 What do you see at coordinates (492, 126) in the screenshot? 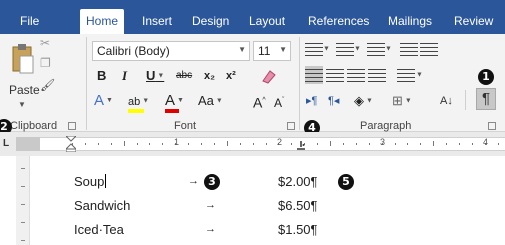
I see `paragraph-launcher-icon` at bounding box center [492, 126].